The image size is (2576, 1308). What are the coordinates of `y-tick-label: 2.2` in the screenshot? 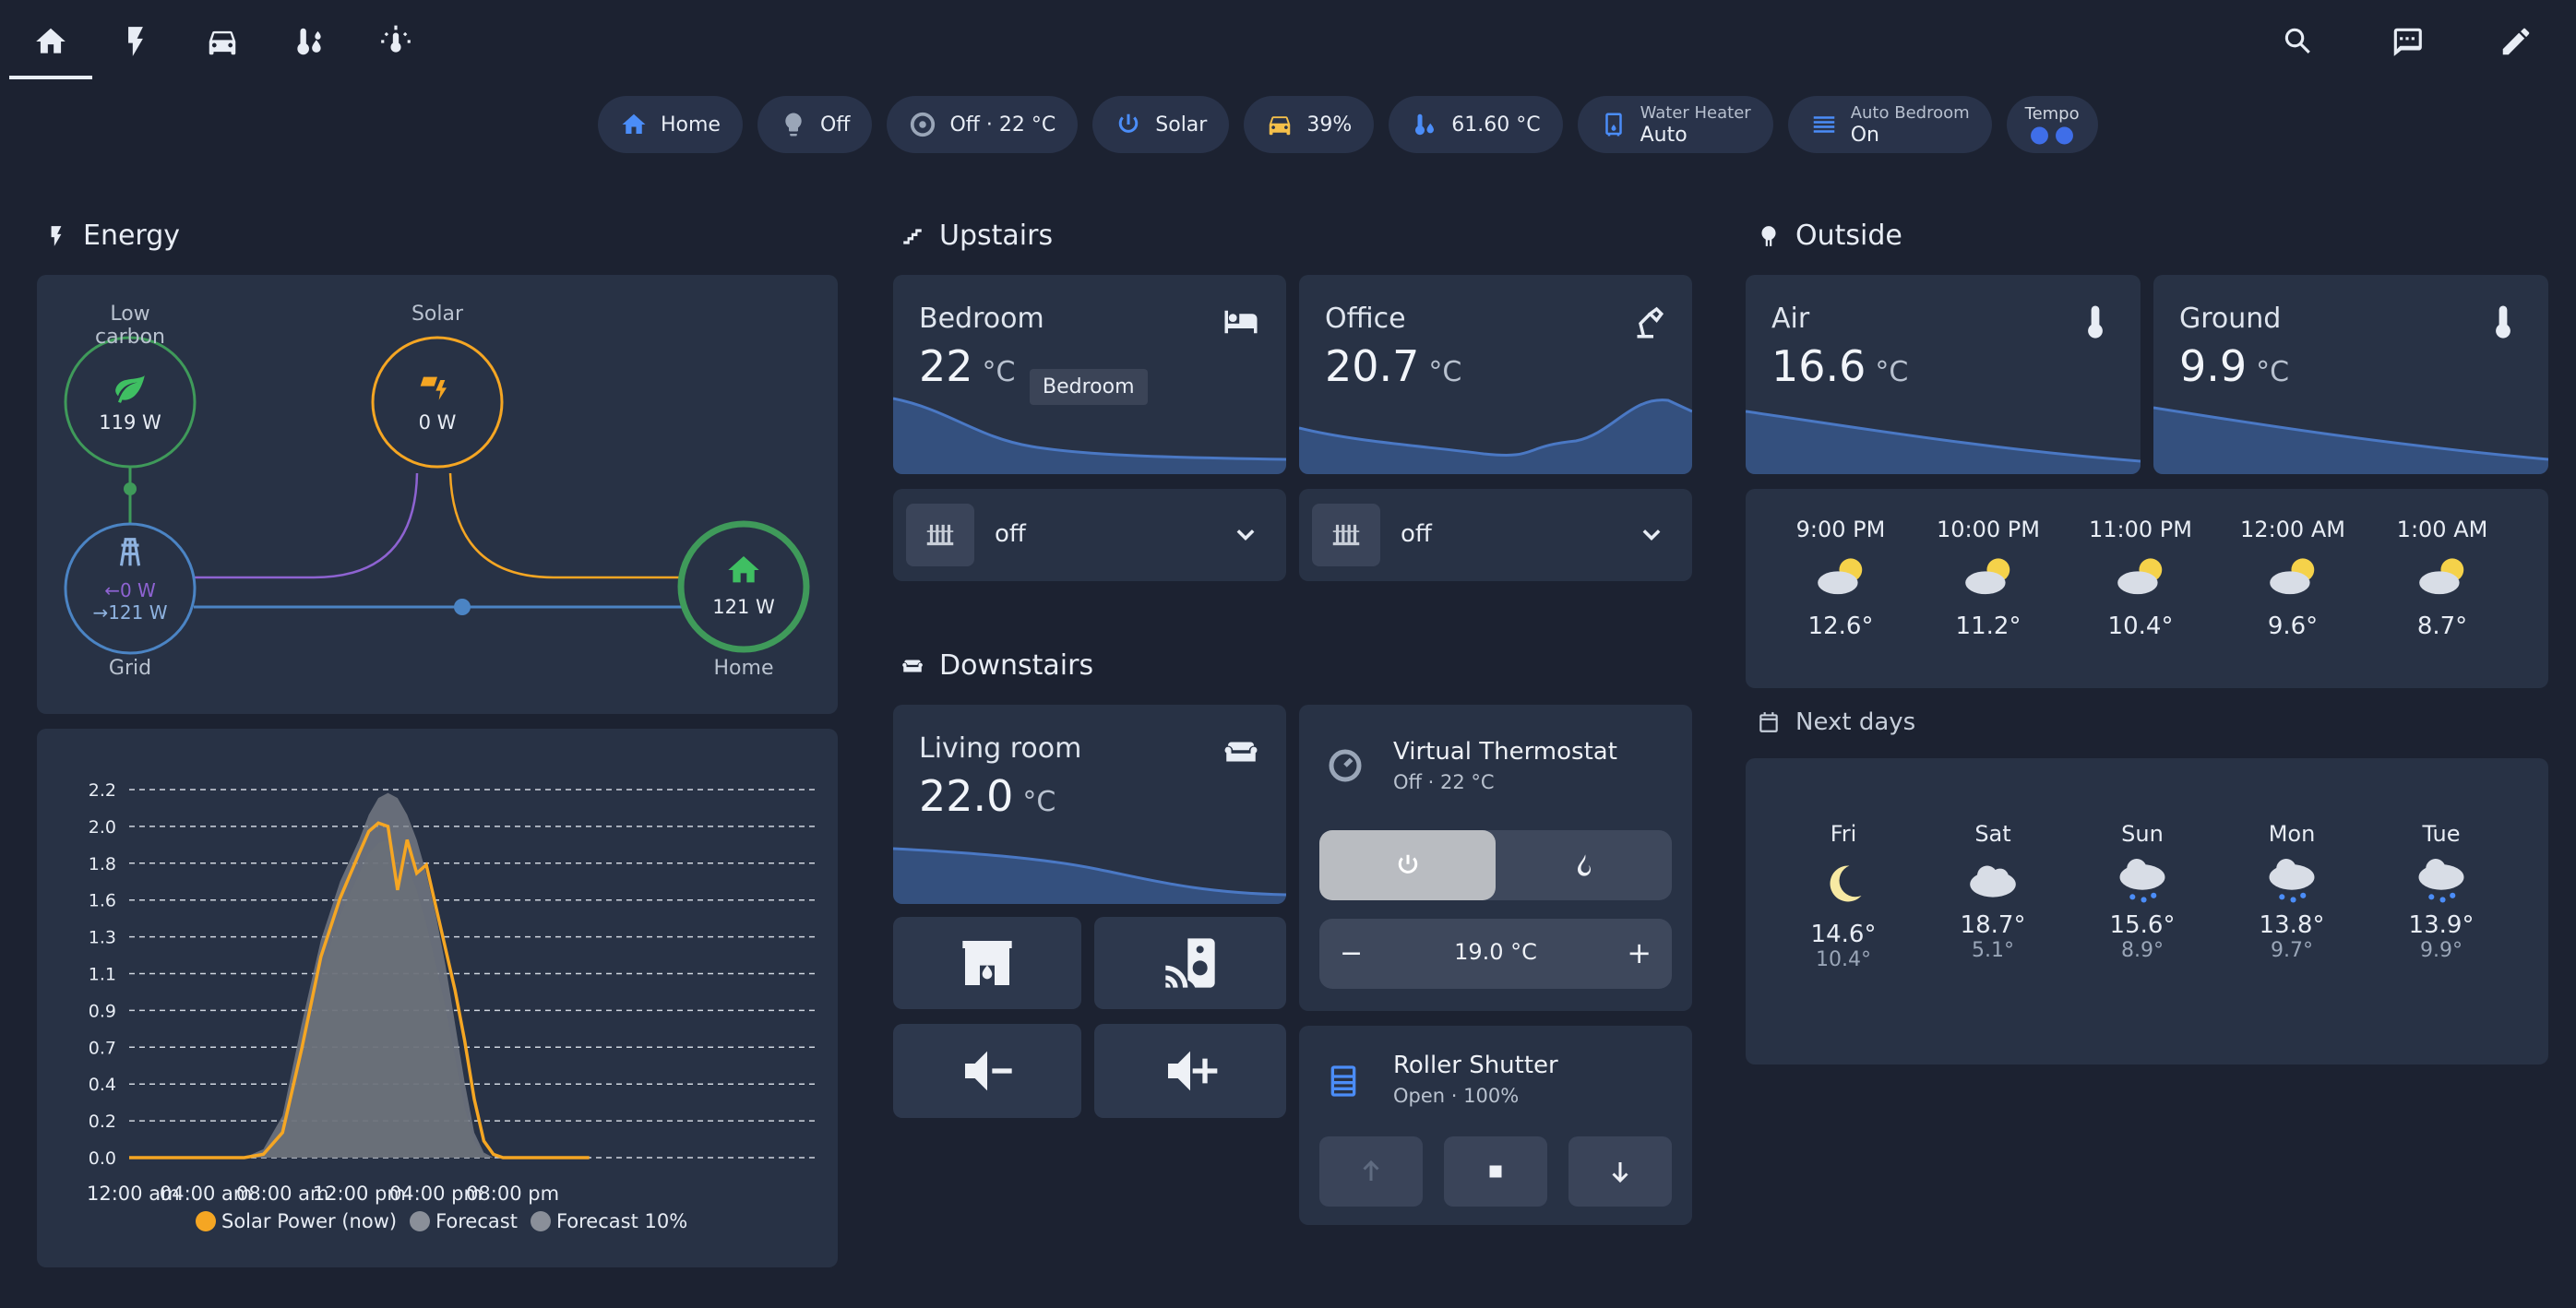 It's located at (102, 790).